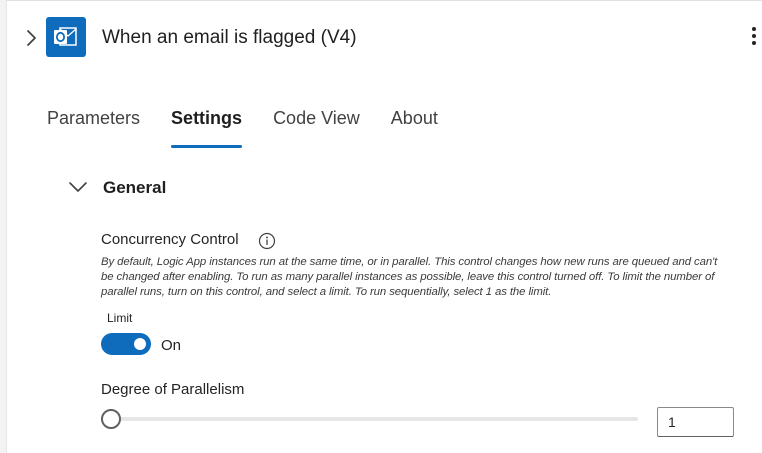  I want to click on chevron-down-icon, so click(78, 187).